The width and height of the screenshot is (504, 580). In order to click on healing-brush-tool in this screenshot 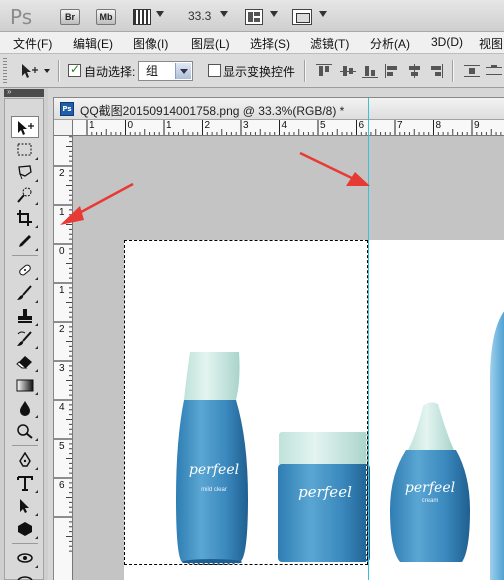, I will do `click(25, 270)`.